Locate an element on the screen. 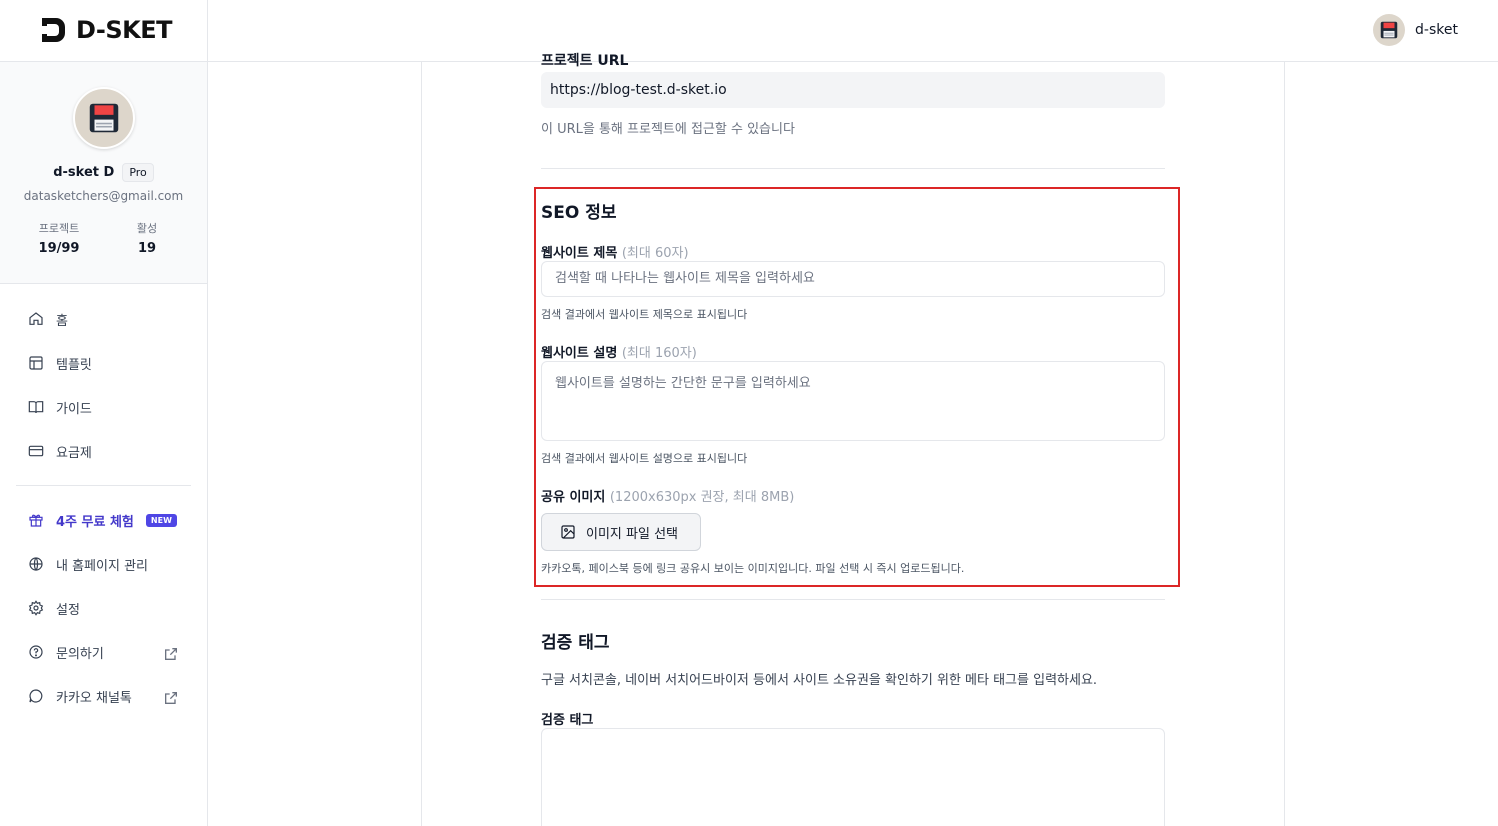 This screenshot has width=1498, height=826. sidebar-item-free-trial: 4주 무료 체험 NEW is located at coordinates (103, 520).